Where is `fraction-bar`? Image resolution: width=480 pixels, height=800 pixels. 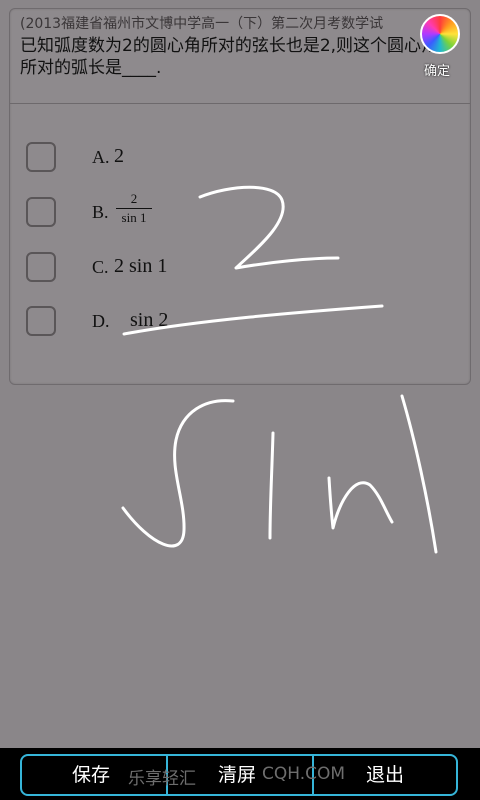
fraction-bar is located at coordinates (134, 208).